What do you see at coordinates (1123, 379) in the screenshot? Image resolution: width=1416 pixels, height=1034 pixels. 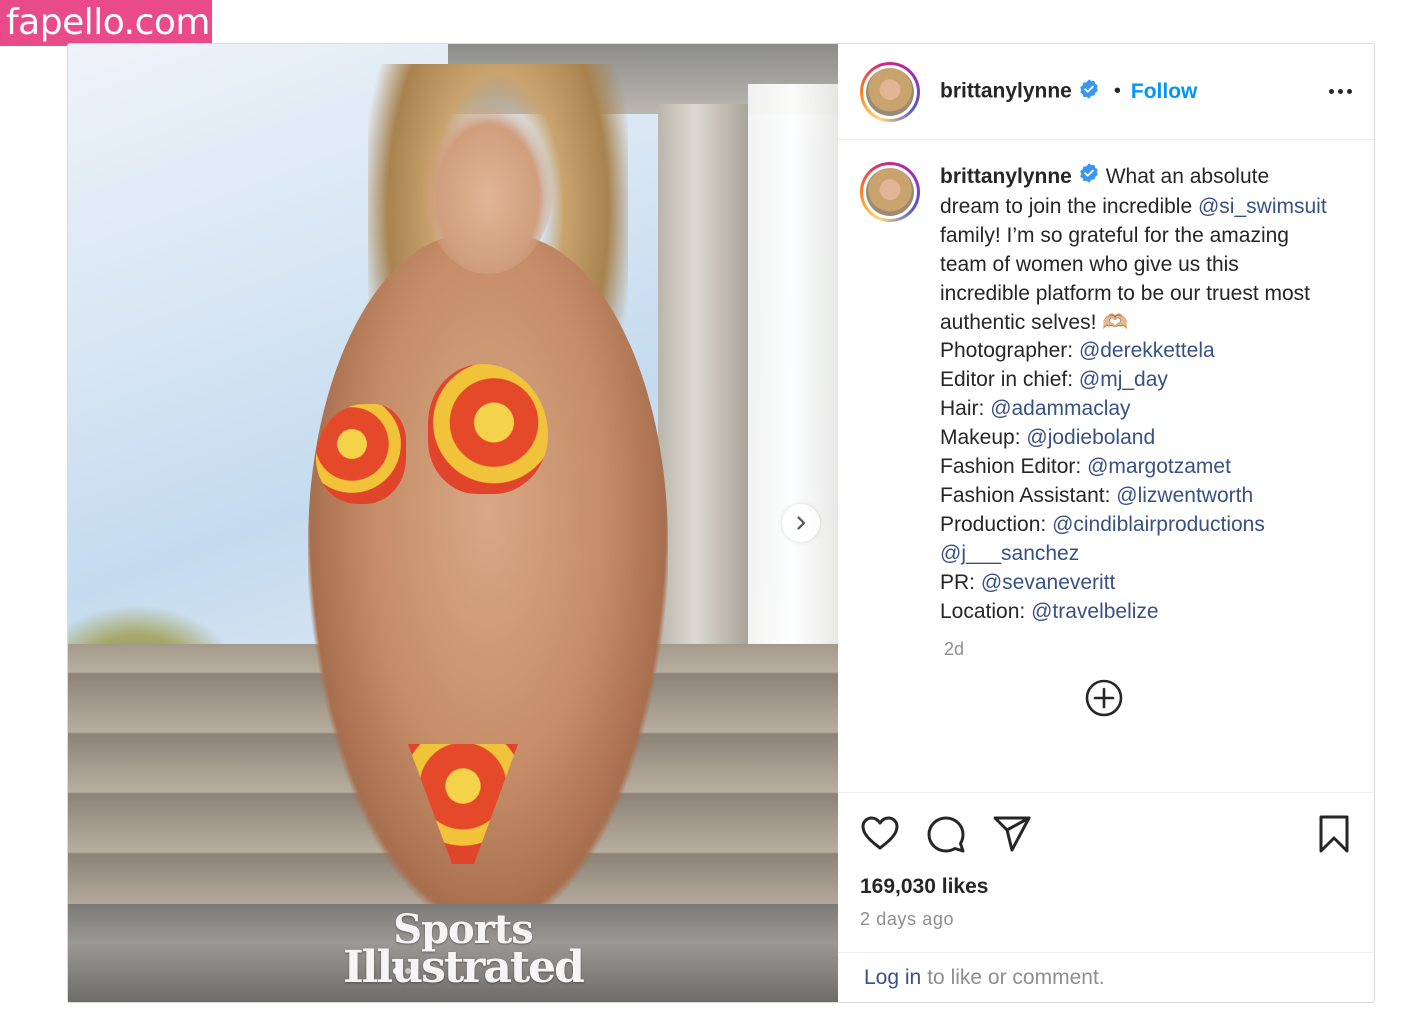 I see `credit-handle: @mj_day` at bounding box center [1123, 379].